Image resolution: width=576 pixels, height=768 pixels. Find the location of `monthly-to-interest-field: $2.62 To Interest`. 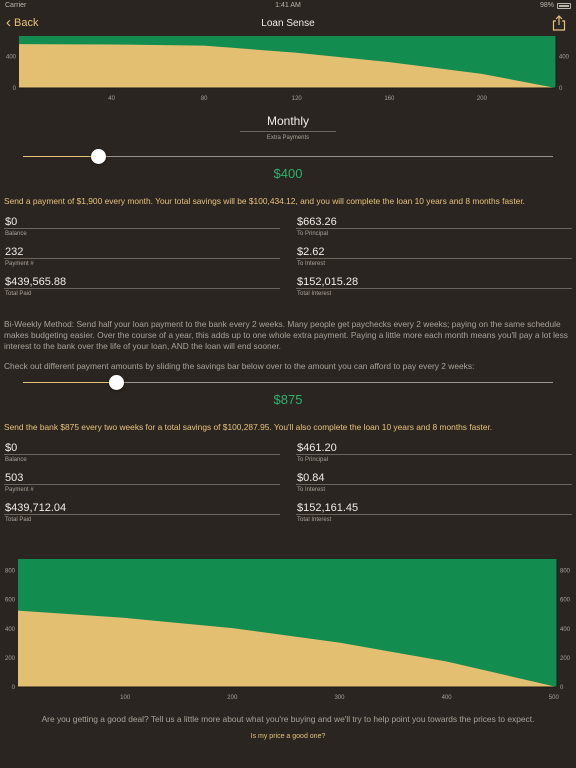

monthly-to-interest-field: $2.62 To Interest is located at coordinates (434, 256).